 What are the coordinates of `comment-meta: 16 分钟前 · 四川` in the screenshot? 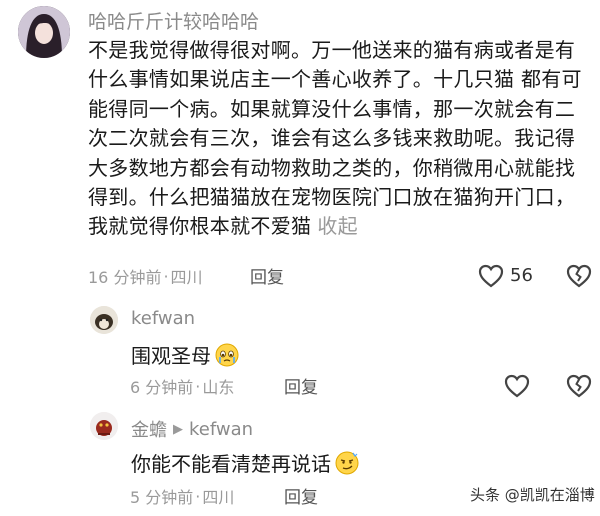 It's located at (145, 276).